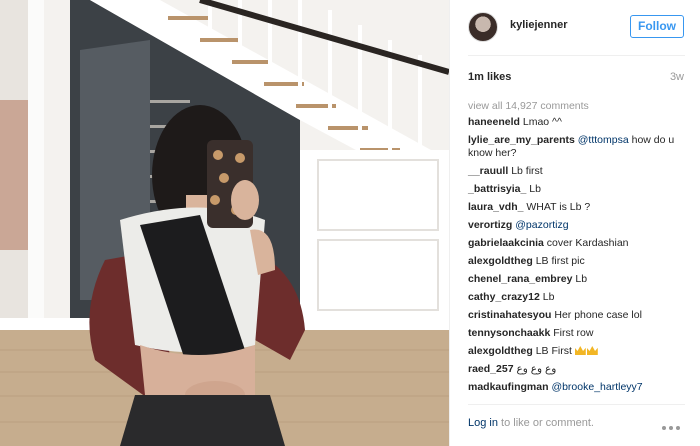  Describe the element at coordinates (575, 27) in the screenshot. I see `post-header: kyliejenner Follow` at that location.